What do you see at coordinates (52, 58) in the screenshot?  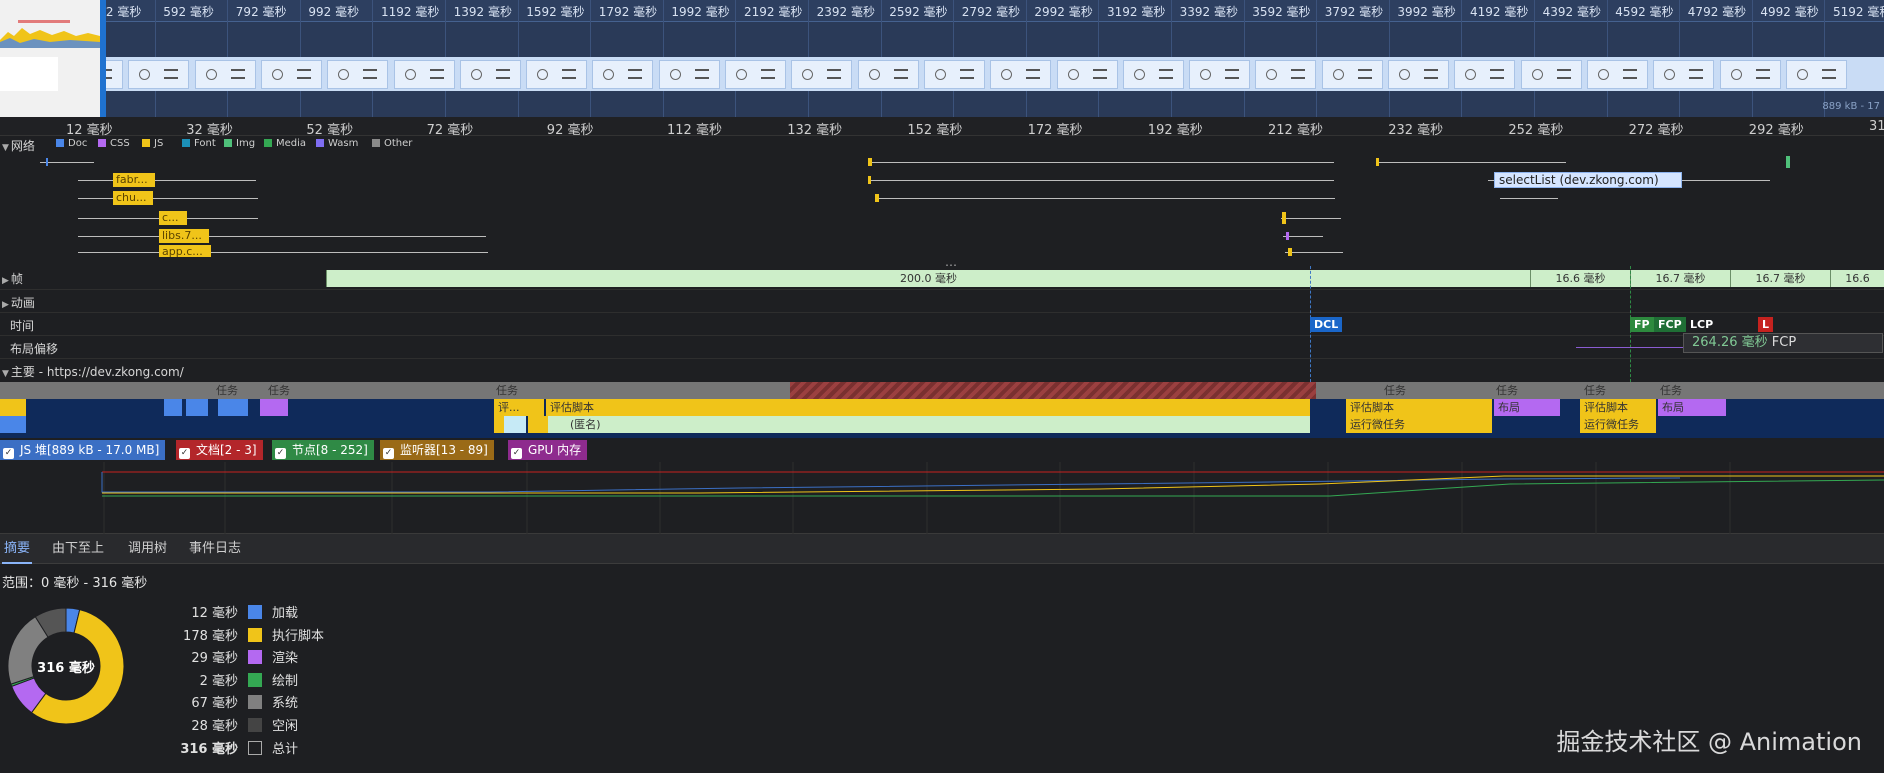 I see `overview-selection-window` at bounding box center [52, 58].